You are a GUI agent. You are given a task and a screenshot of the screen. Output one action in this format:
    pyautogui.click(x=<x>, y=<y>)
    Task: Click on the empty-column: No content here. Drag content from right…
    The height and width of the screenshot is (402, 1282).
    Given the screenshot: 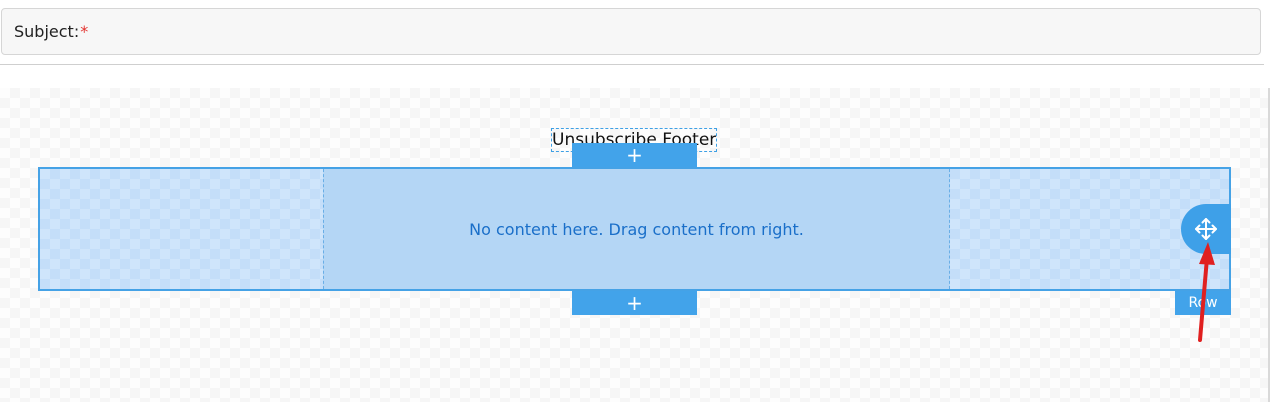 What is the action you would take?
    pyautogui.click(x=636, y=229)
    